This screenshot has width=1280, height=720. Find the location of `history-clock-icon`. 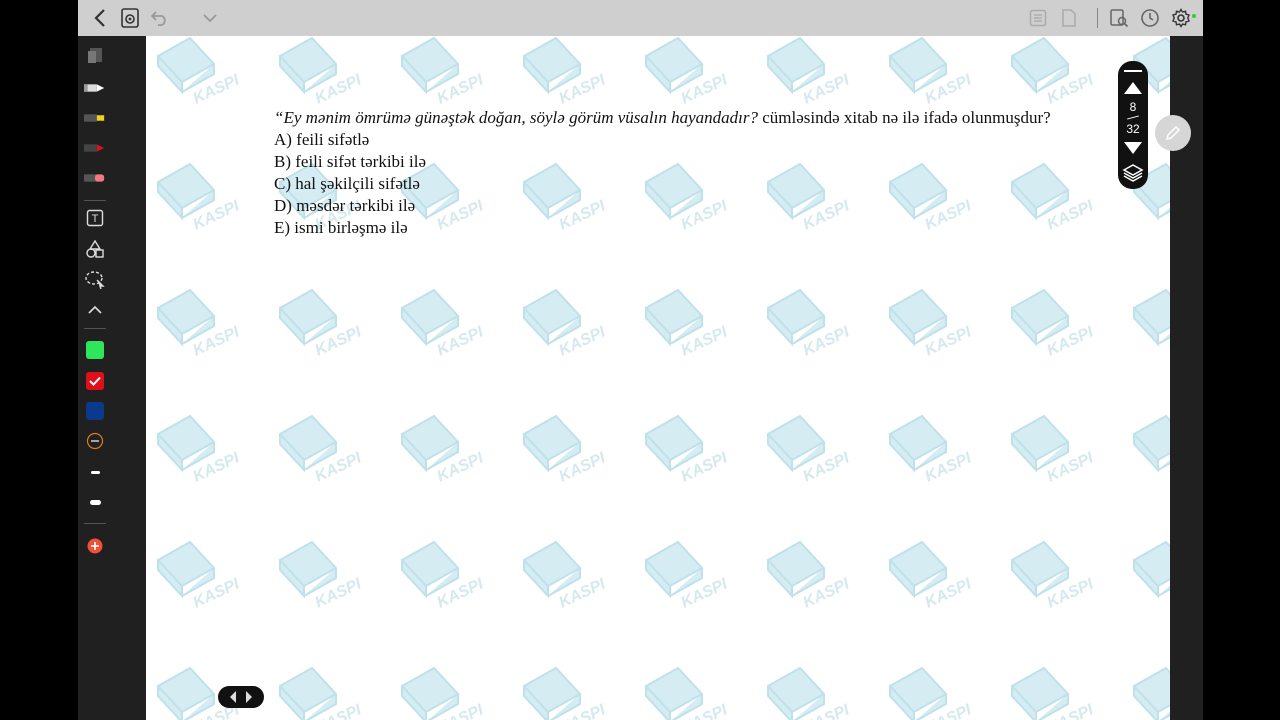

history-clock-icon is located at coordinates (1150, 18).